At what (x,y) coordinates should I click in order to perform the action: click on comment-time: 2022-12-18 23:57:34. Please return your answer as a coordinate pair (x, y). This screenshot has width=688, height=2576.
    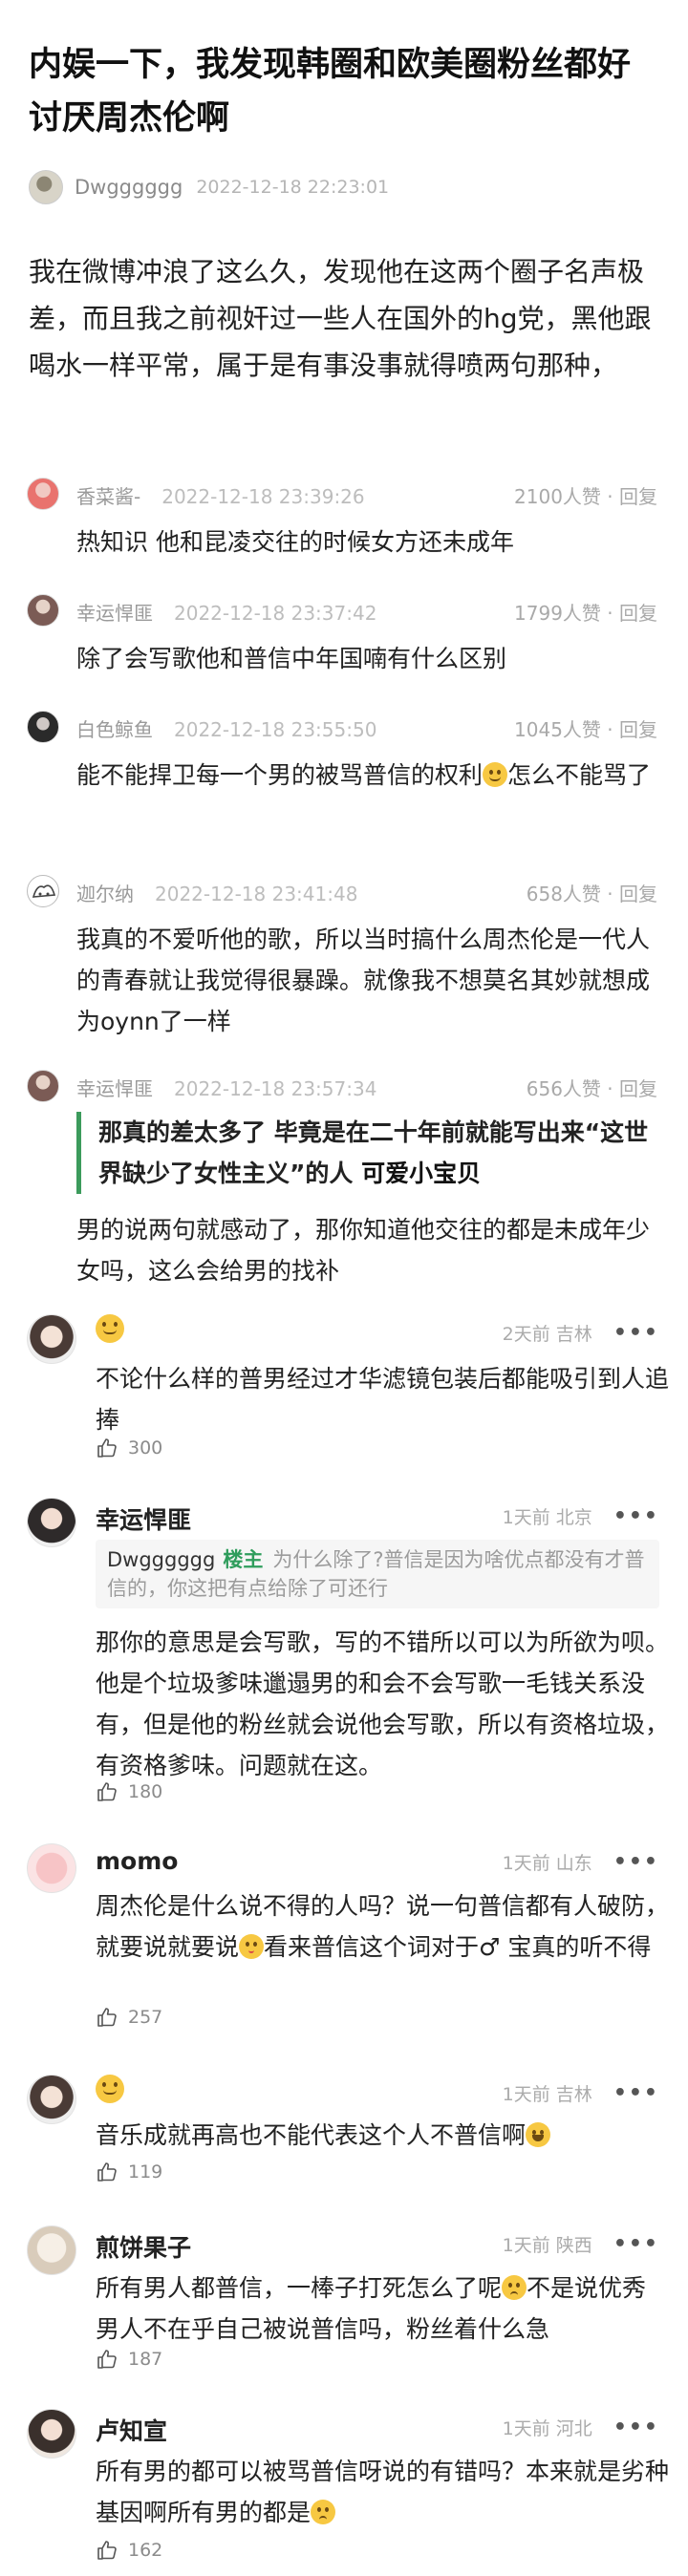
    Looking at the image, I should click on (276, 1088).